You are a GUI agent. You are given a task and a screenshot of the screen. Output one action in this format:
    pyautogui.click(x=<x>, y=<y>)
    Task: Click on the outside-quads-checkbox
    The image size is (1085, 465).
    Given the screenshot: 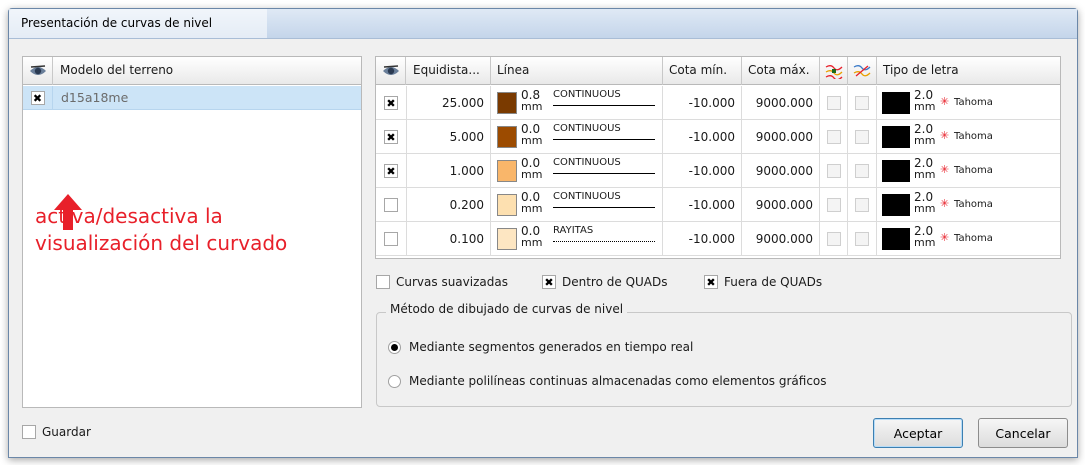 What is the action you would take?
    pyautogui.click(x=711, y=282)
    